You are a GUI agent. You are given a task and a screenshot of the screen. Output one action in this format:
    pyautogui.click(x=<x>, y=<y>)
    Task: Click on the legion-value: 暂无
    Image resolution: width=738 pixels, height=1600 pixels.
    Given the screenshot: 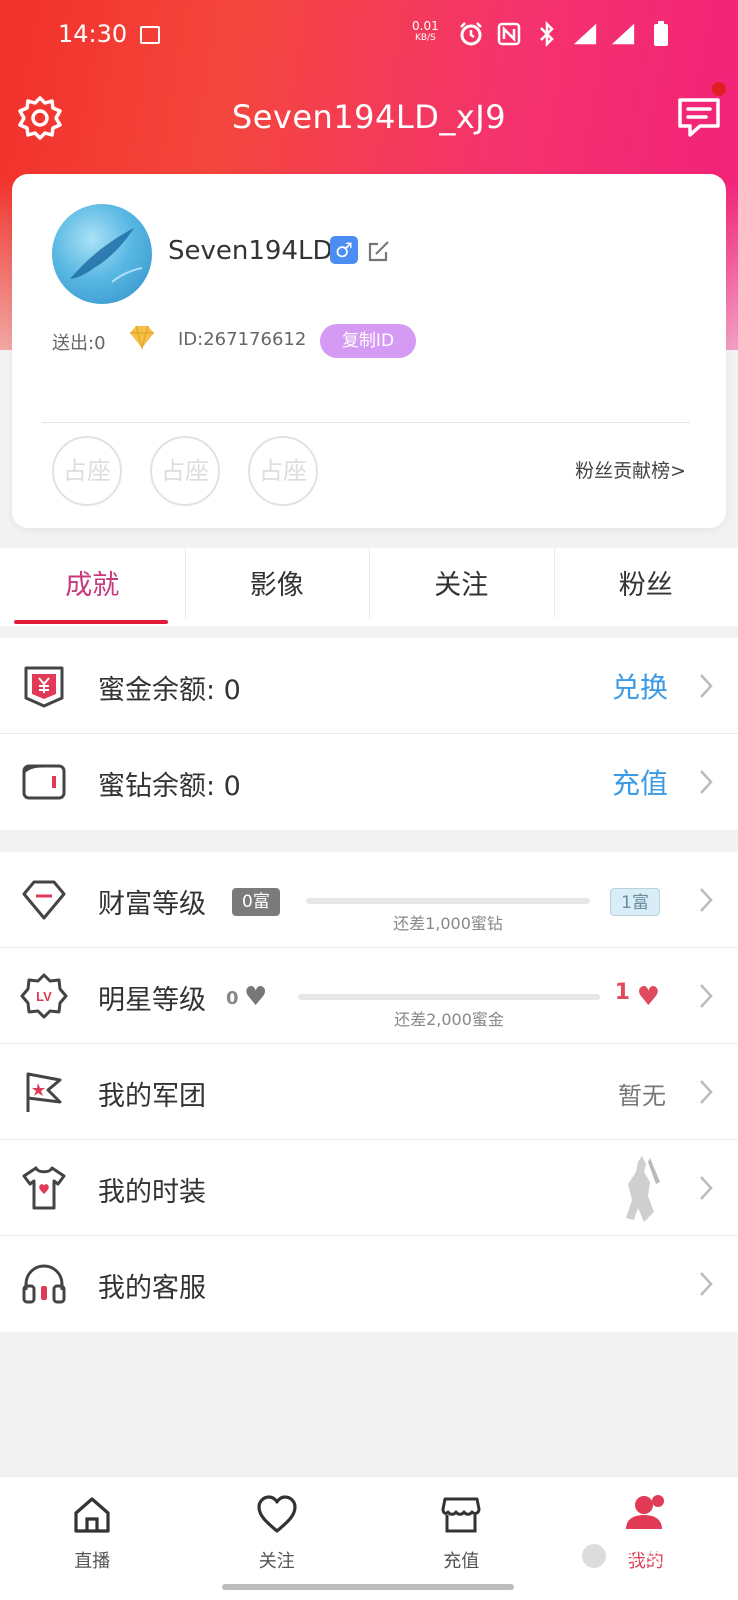 What is the action you would take?
    pyautogui.click(x=642, y=1096)
    